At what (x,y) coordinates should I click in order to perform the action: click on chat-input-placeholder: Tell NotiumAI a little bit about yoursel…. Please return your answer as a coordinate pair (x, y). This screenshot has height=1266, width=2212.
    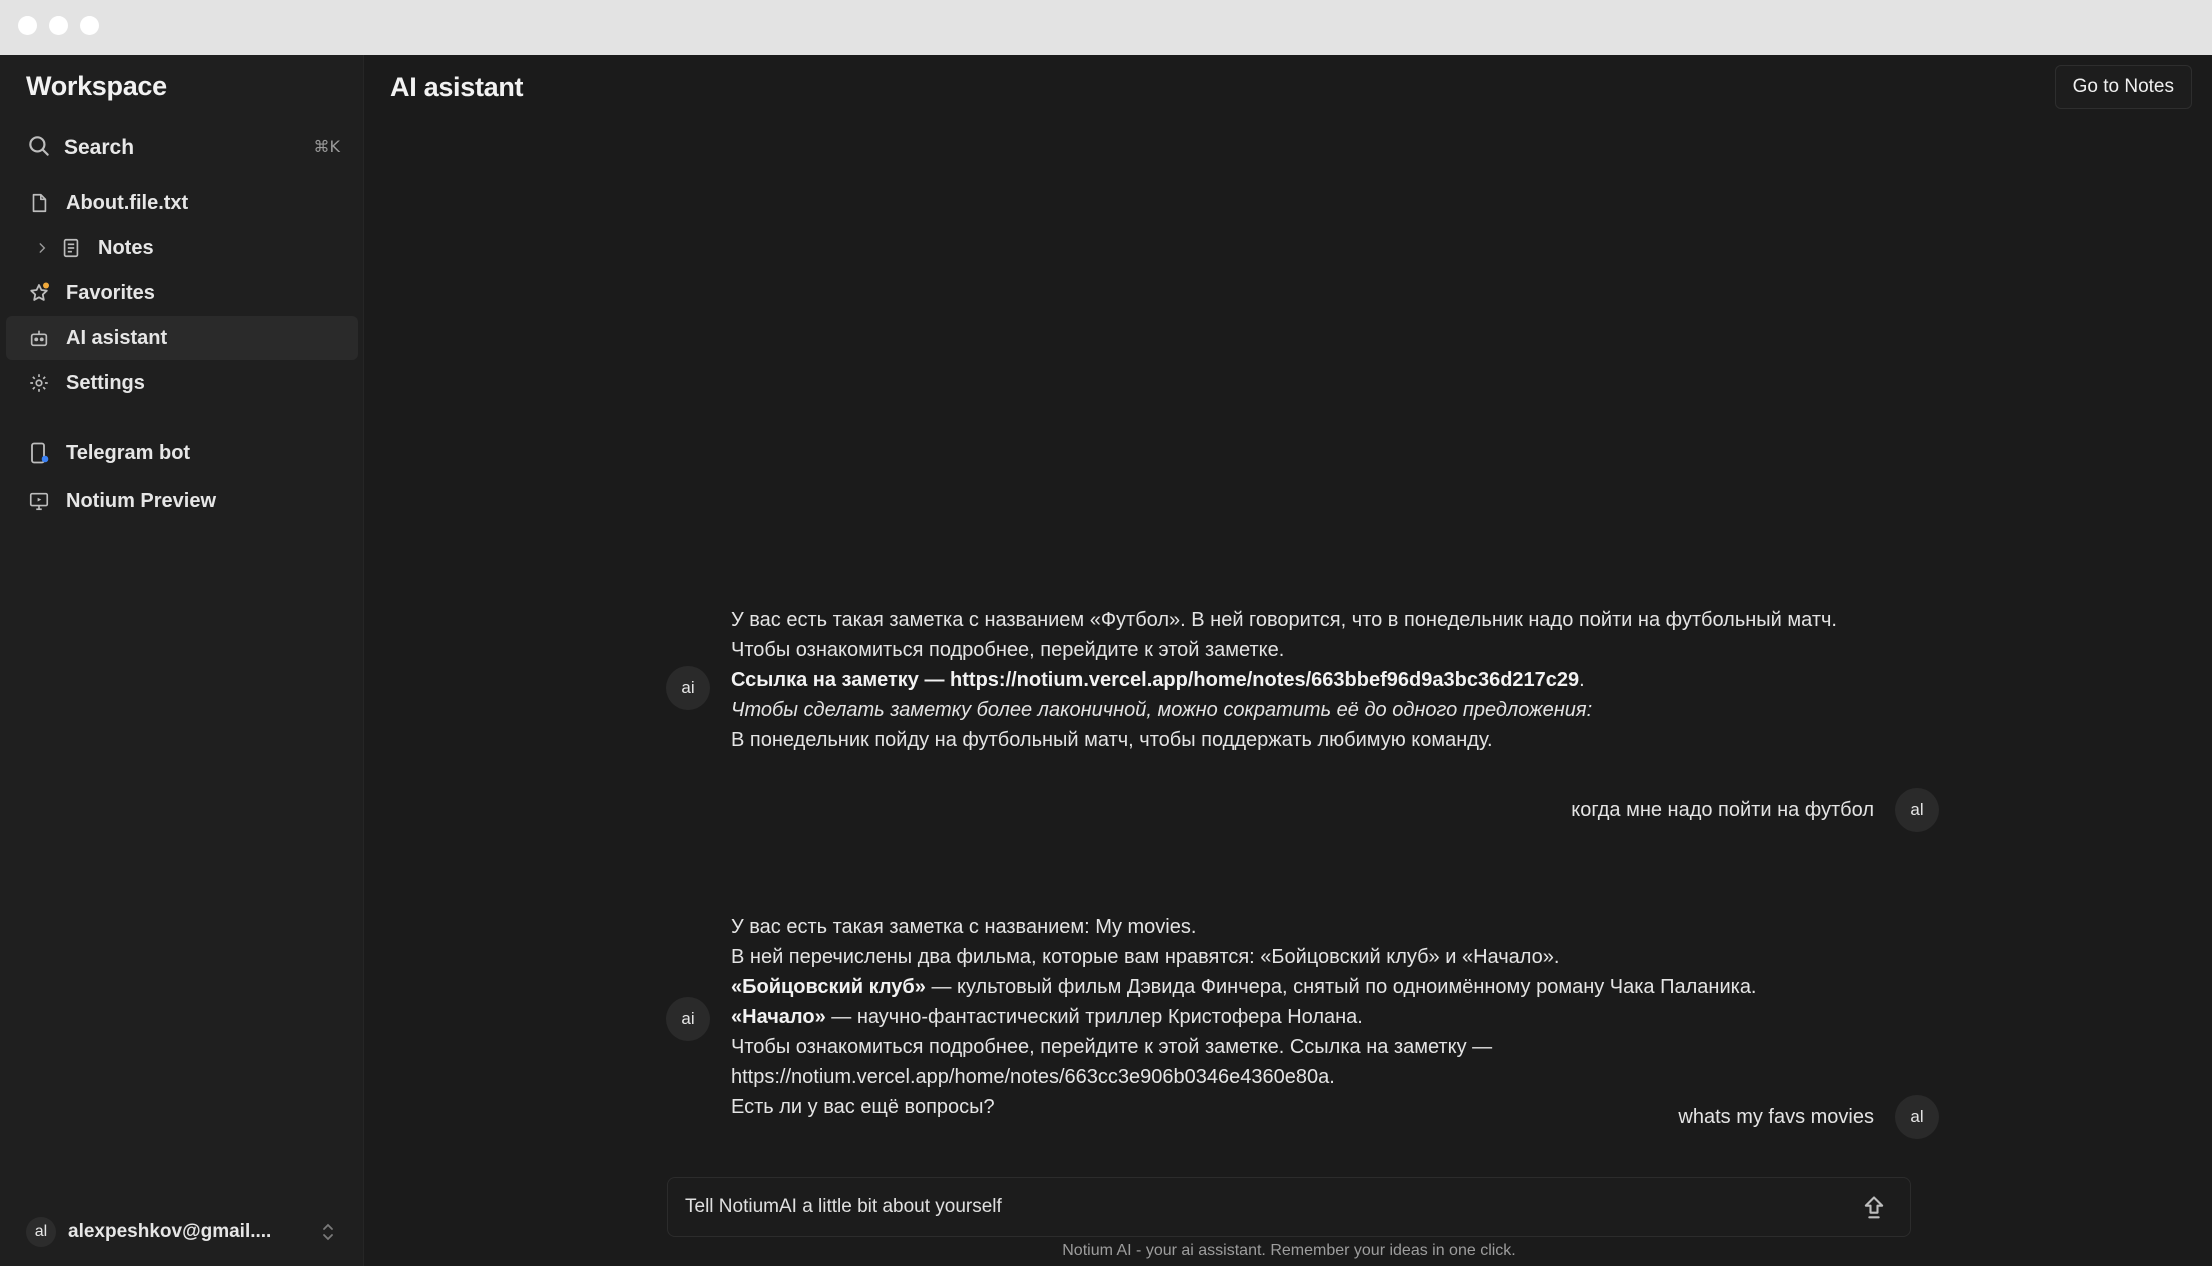
    Looking at the image, I should click on (843, 1207).